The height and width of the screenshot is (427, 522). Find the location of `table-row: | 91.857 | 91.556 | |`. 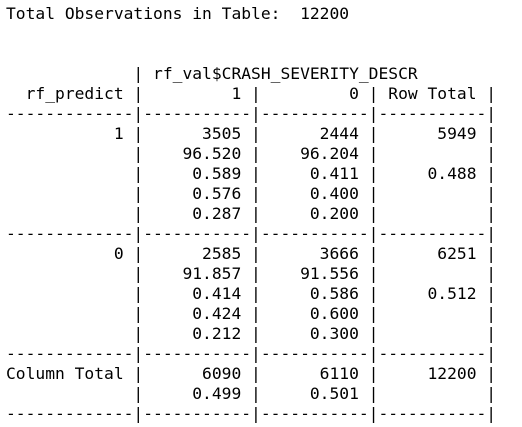

table-row: | 91.857 | 91.556 | | is located at coordinates (251, 273).